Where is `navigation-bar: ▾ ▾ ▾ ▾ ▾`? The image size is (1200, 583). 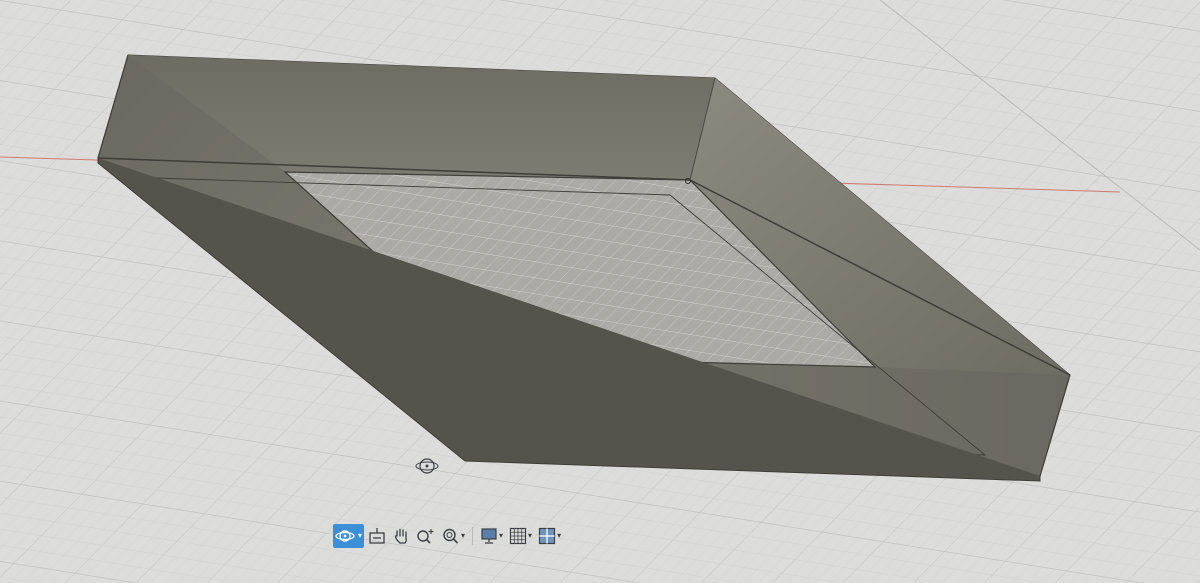
navigation-bar: ▾ ▾ ▾ ▾ ▾ is located at coordinates (448, 536).